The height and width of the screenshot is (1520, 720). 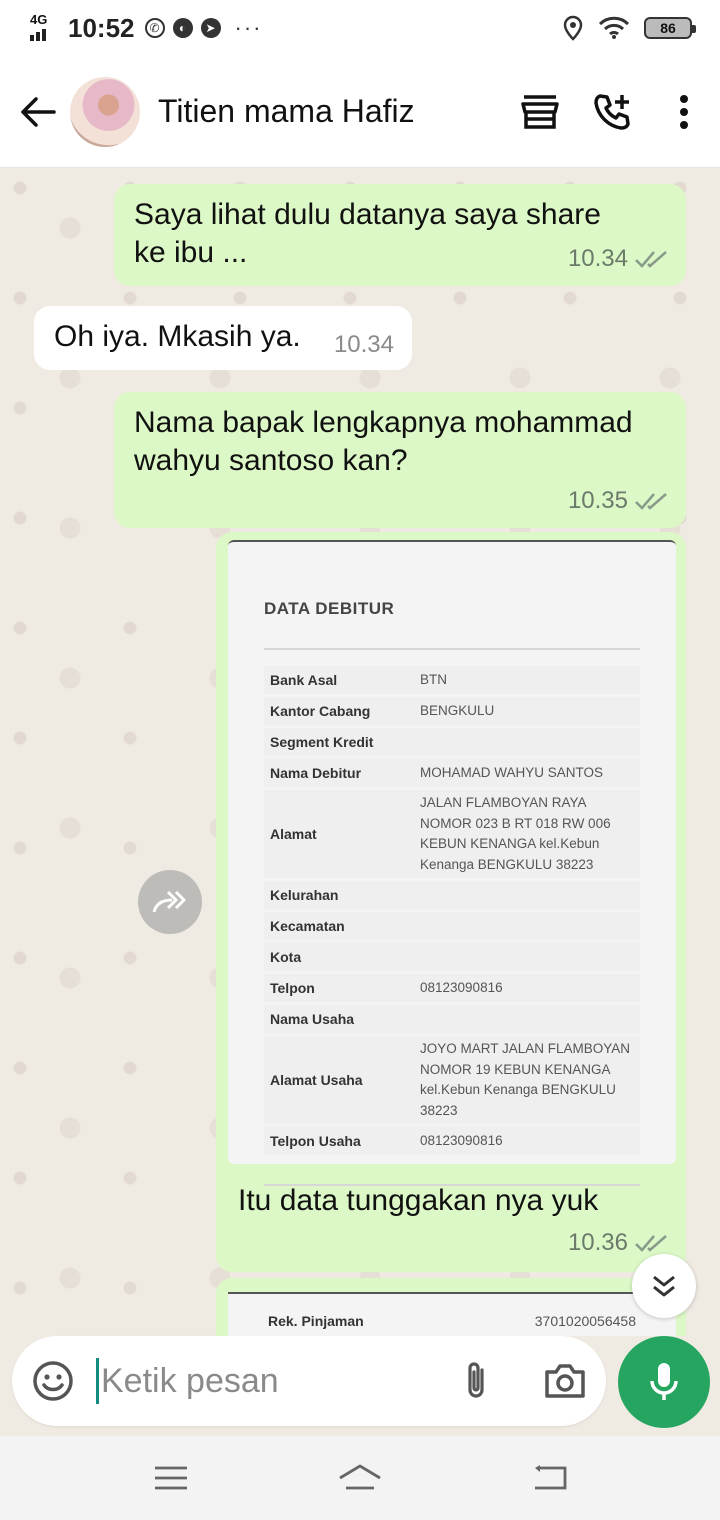 I want to click on avatar, so click(x=105, y=111).